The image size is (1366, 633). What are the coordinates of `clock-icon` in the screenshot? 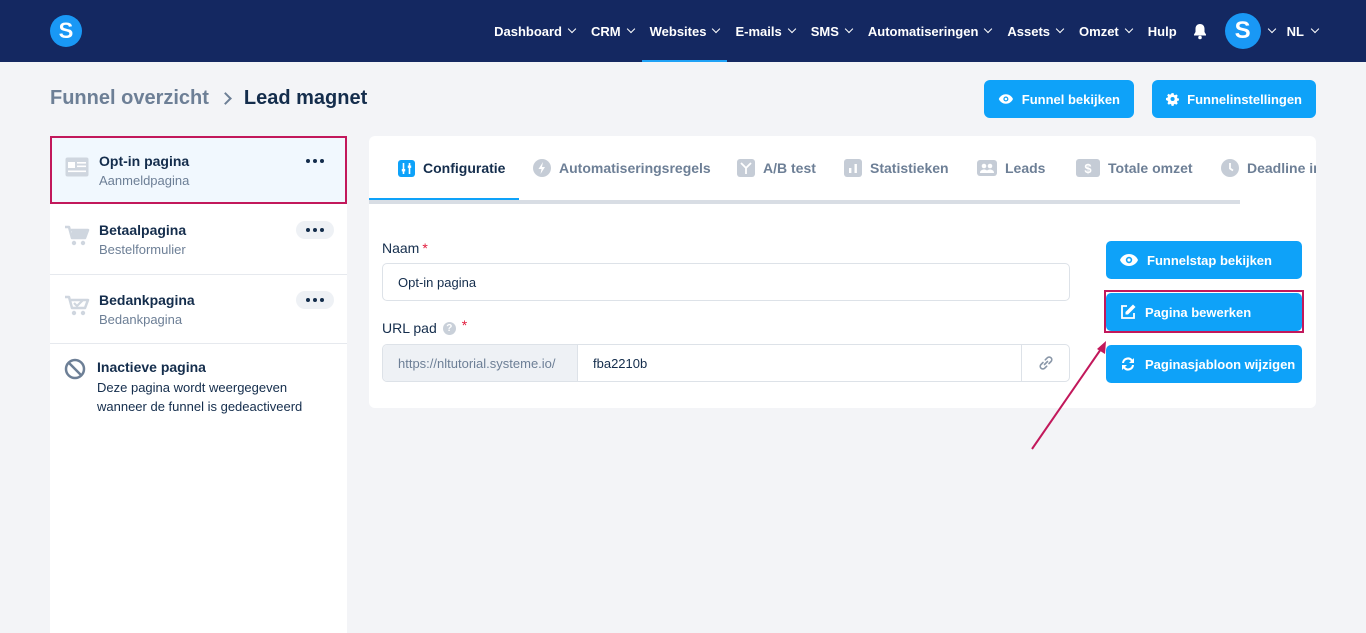 It's located at (1230, 168).